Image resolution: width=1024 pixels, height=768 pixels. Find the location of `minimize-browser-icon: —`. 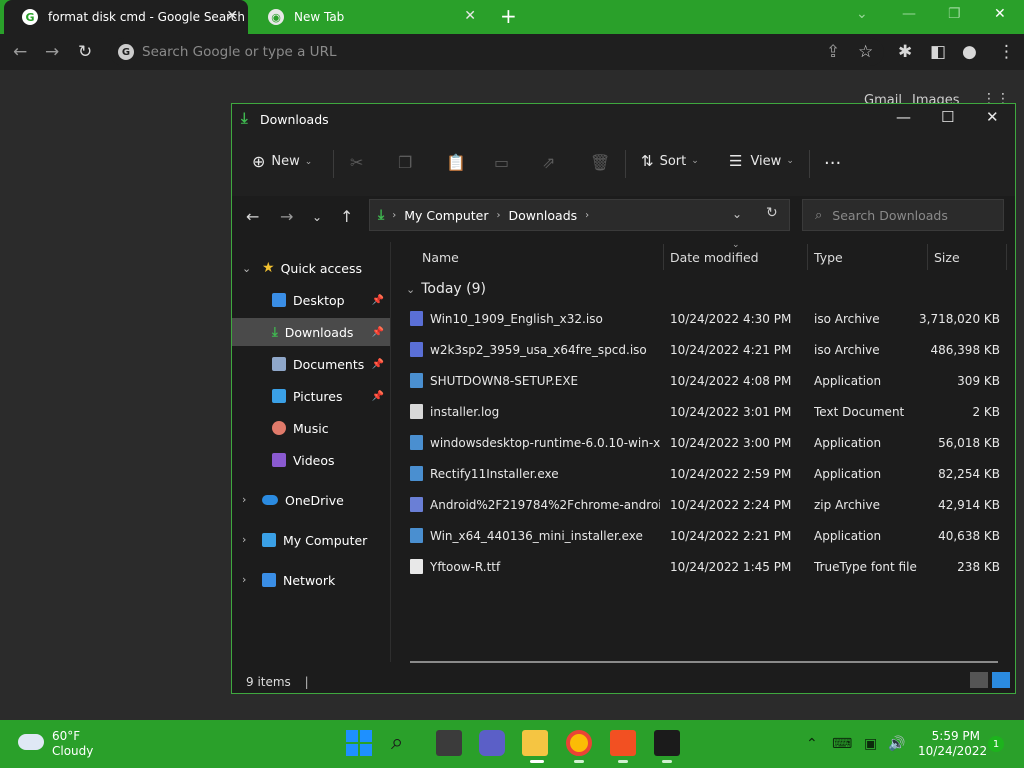

minimize-browser-icon: — is located at coordinates (909, 14).